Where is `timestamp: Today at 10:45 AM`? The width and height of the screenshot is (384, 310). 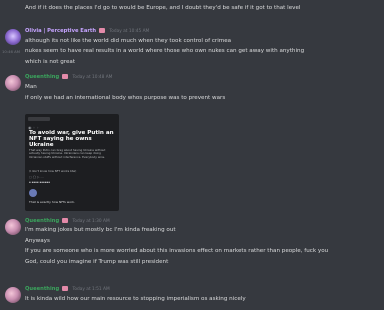 timestamp: Today at 10:45 AM is located at coordinates (129, 31).